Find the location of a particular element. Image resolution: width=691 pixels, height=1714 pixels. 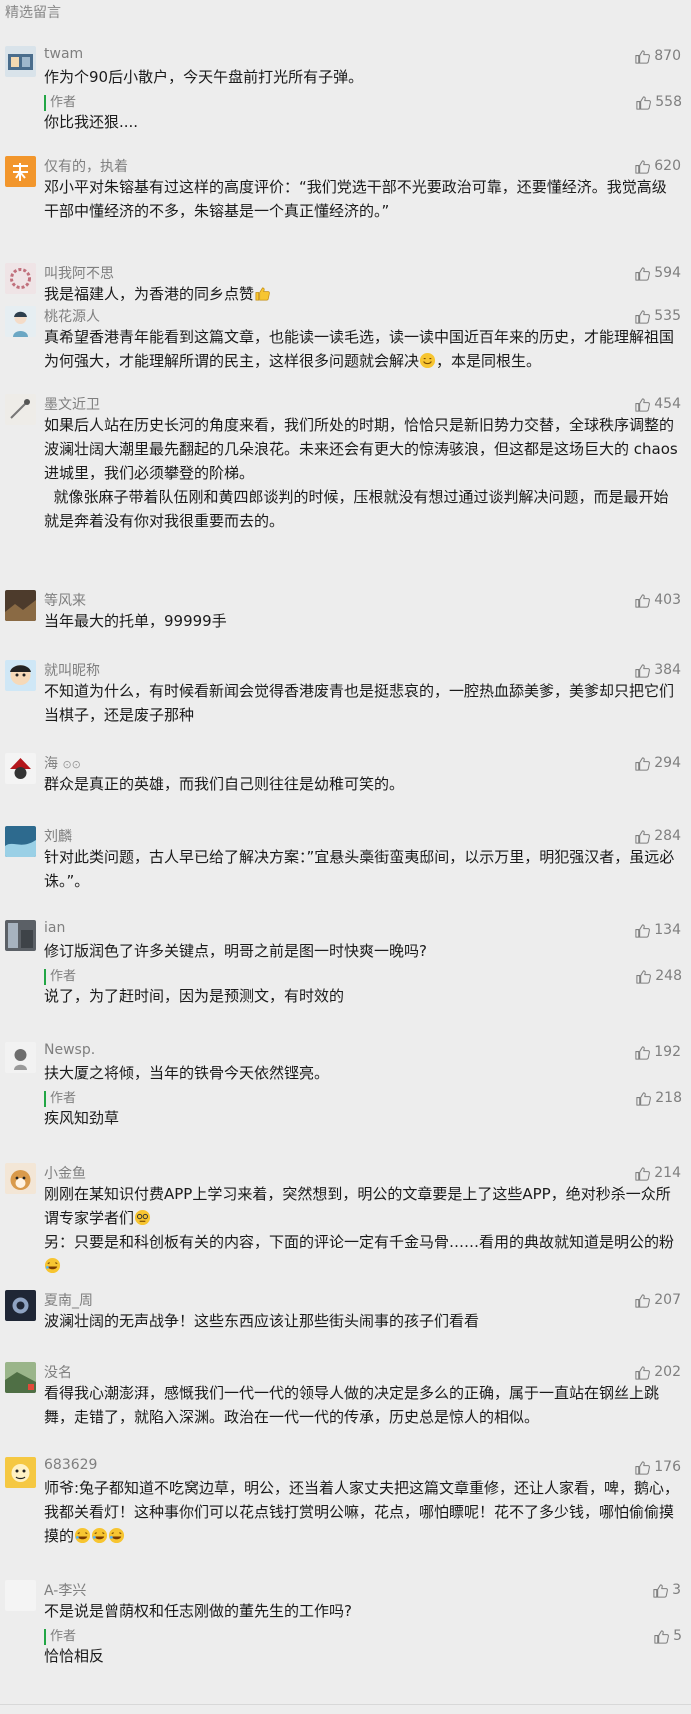

like-count: 192 is located at coordinates (667, 1052).